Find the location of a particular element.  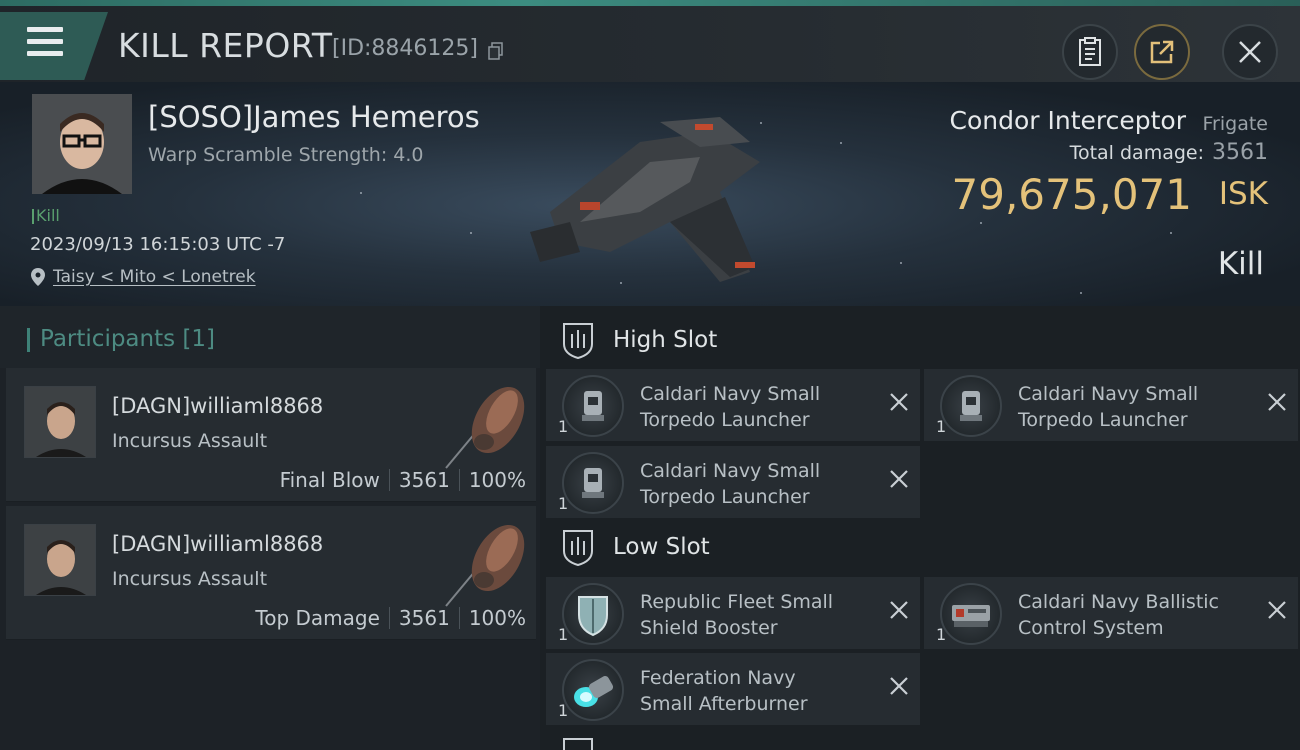

module-item: 1 Caldari Navy Ballistic Control System is located at coordinates (1111, 613).